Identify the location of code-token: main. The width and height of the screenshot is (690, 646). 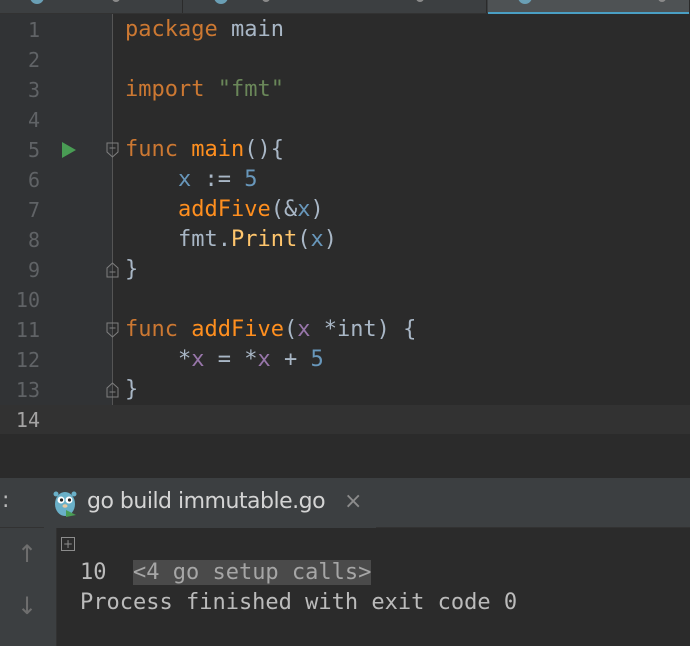
(218, 149).